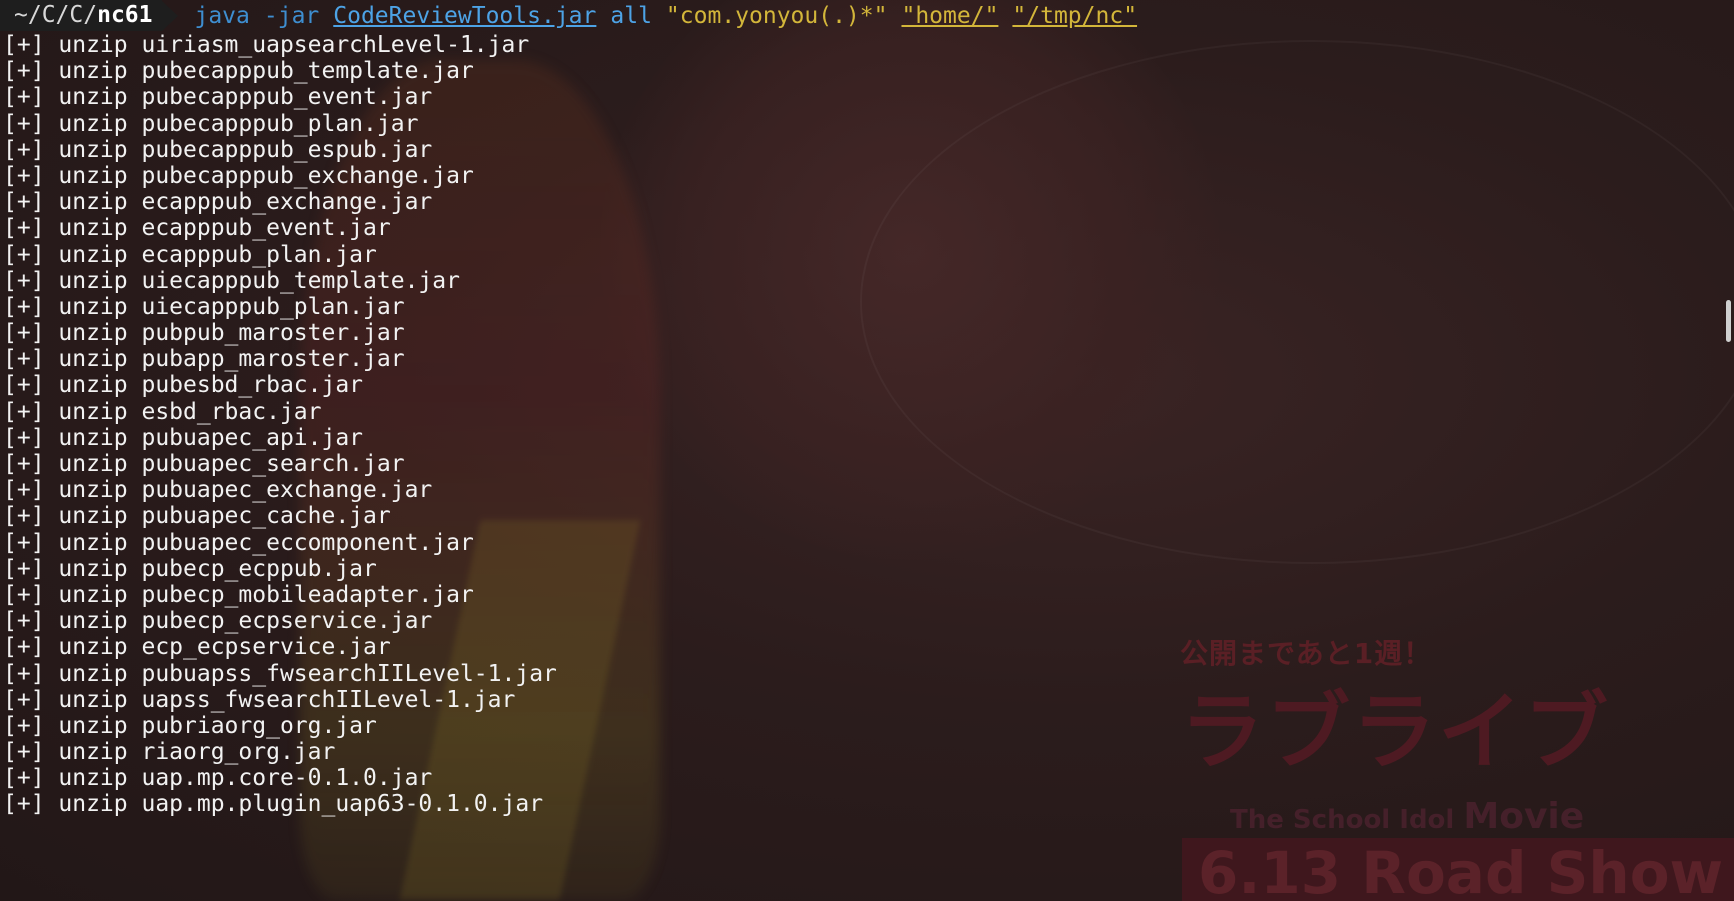  I want to click on output-line: [+] unzip uiecapppub_plan.jar, so click(204, 306).